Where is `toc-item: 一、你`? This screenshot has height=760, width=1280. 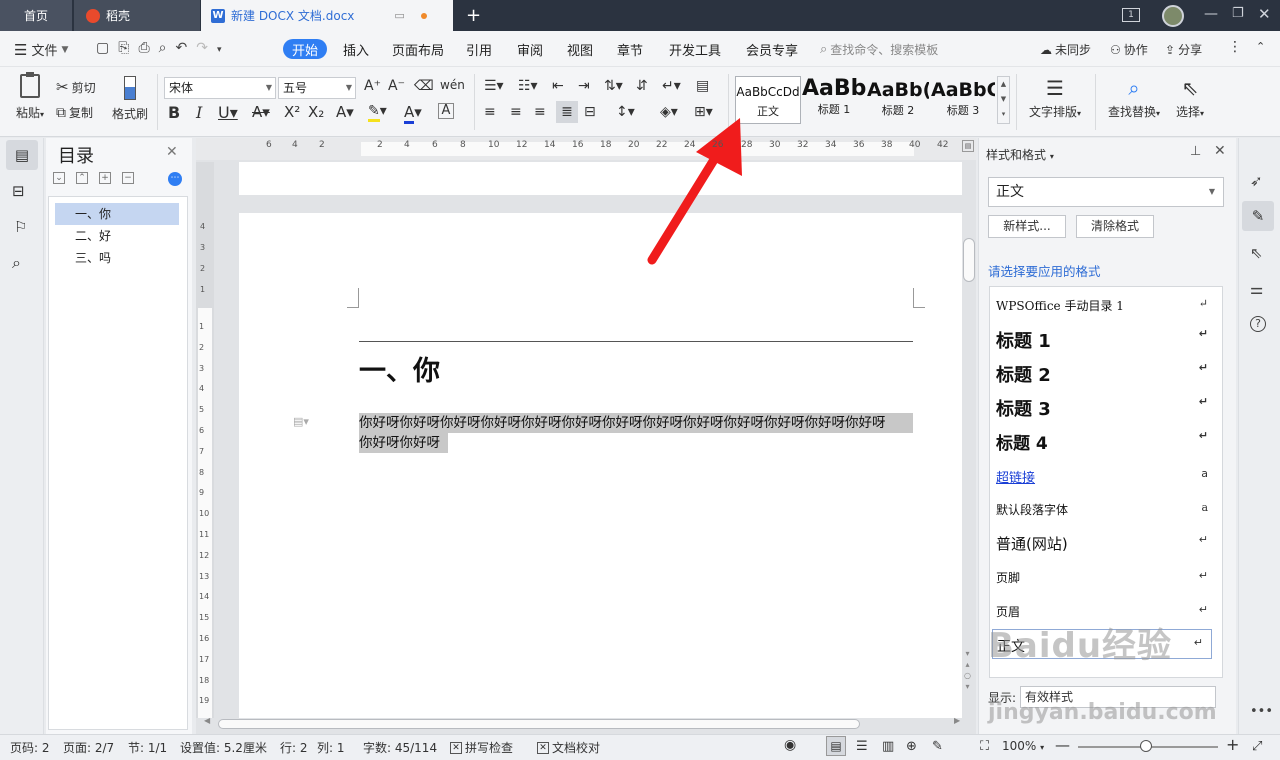
toc-item: 一、你 is located at coordinates (117, 214).